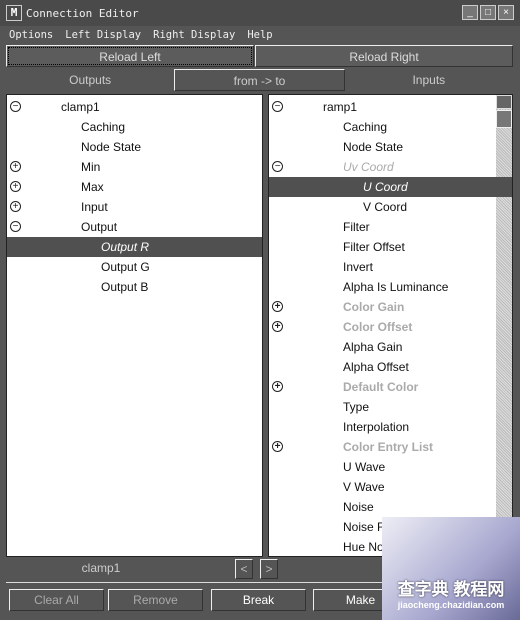 The height and width of the screenshot is (620, 520). Describe the element at coordinates (260, 13) in the screenshot. I see `title-bar: M Connection Editor _ □ ×` at that location.